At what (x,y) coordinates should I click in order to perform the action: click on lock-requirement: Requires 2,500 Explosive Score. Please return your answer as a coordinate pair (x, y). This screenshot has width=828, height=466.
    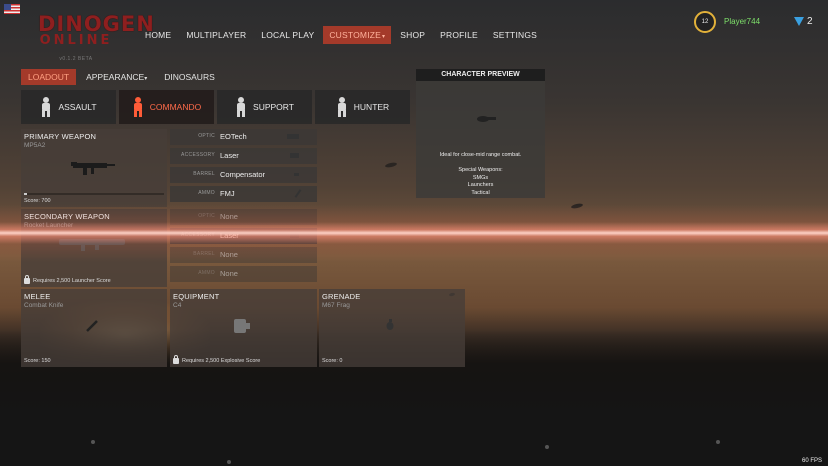
    Looking at the image, I should click on (217, 359).